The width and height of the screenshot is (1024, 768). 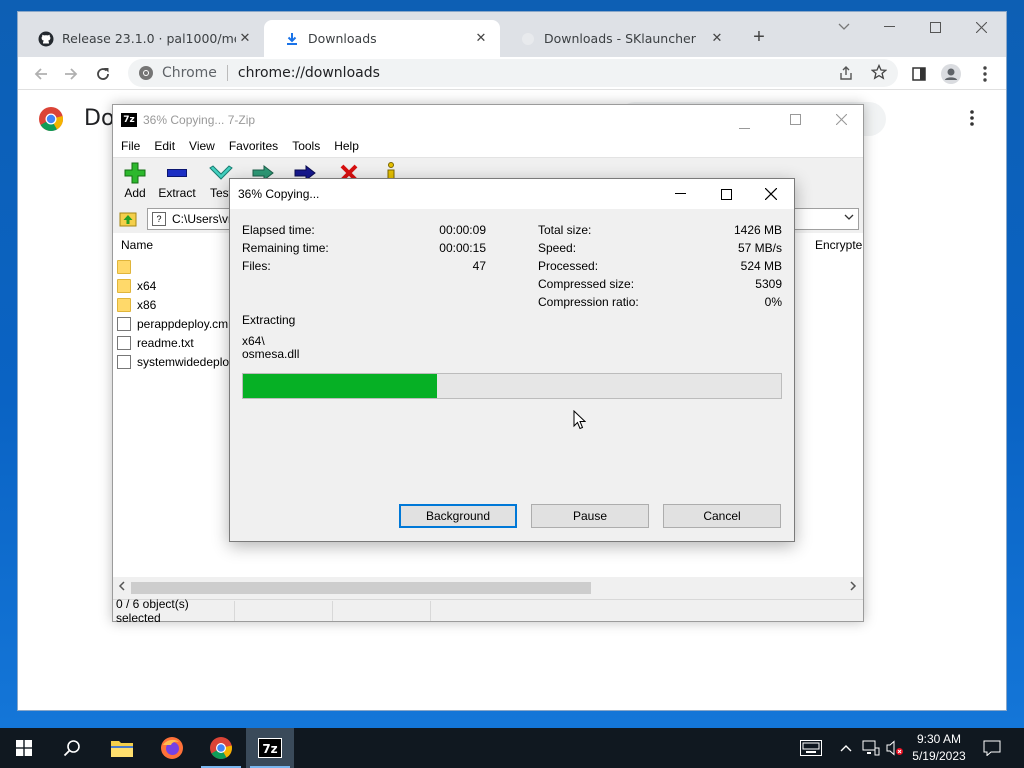 What do you see at coordinates (846, 748) in the screenshot?
I see `chevron-up-icon` at bounding box center [846, 748].